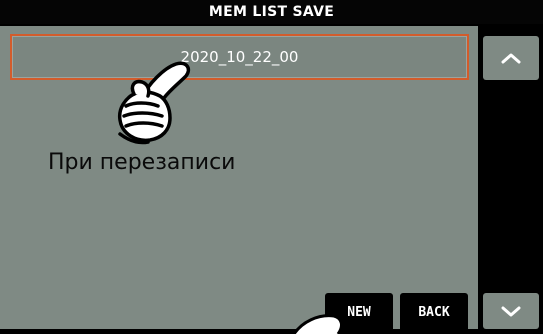 The height and width of the screenshot is (334, 543). I want to click on scroll-up-button, so click(511, 58).